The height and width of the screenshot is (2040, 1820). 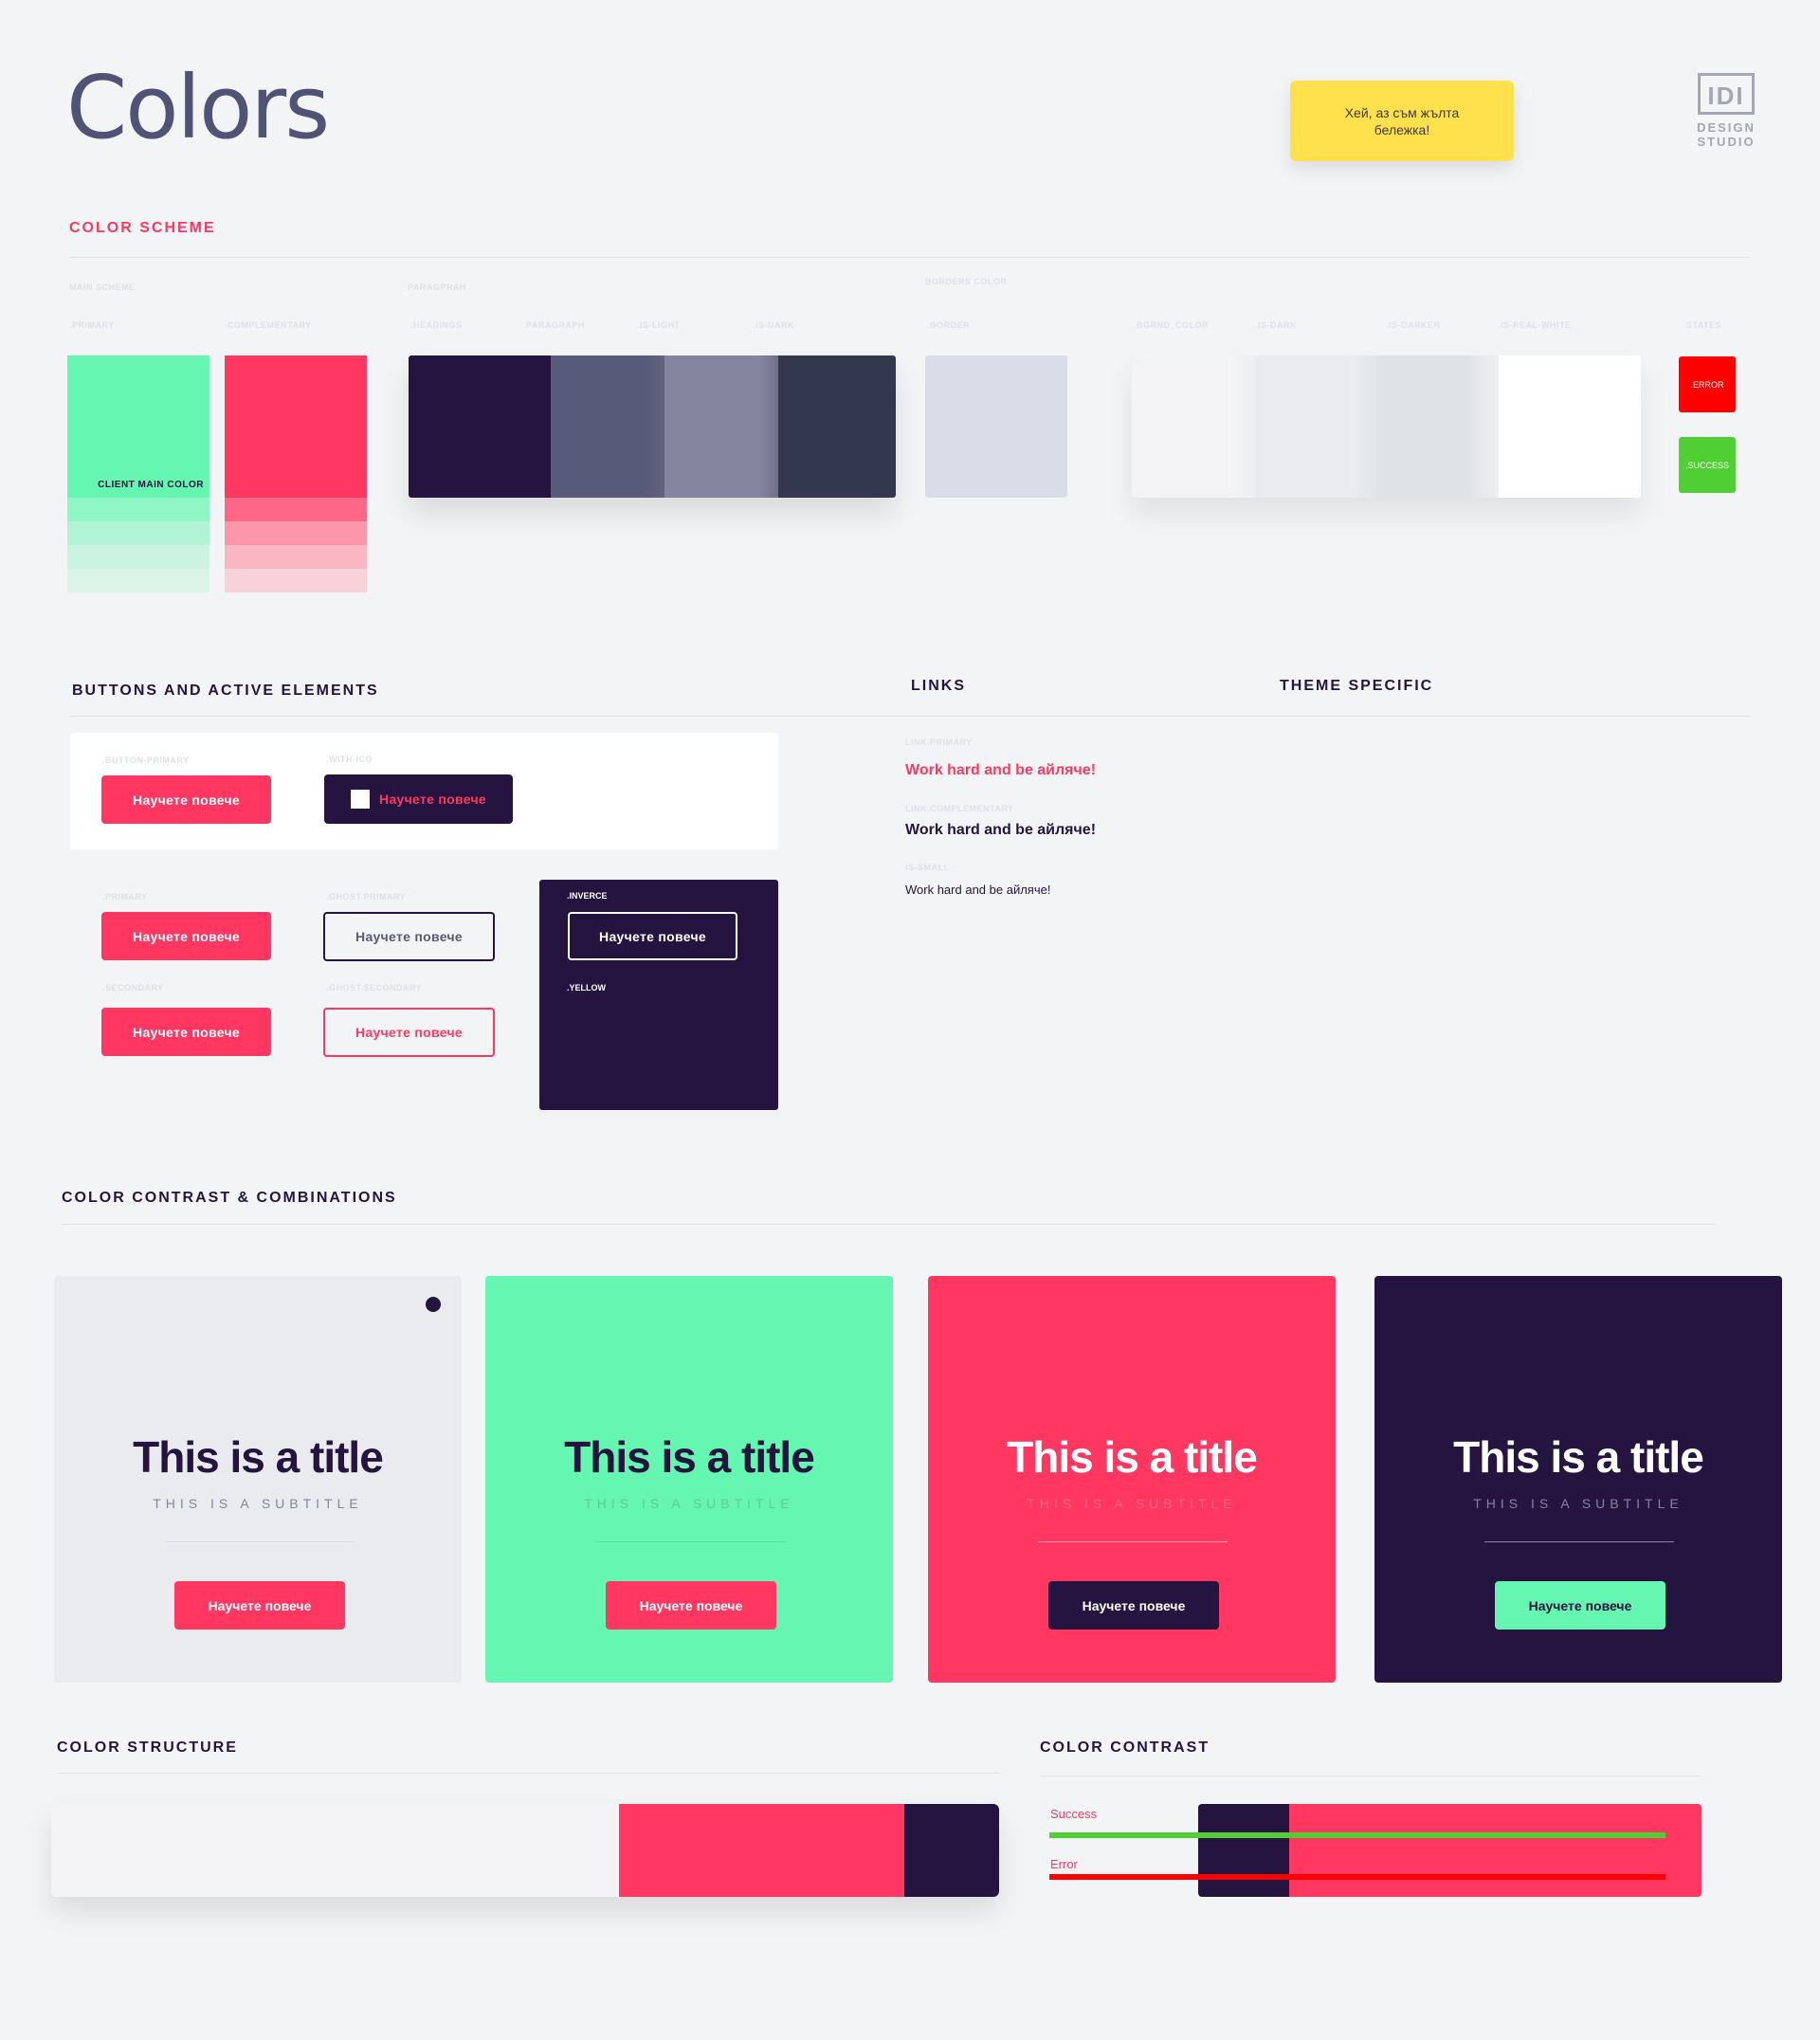 I want to click on paragraph-swatch, so click(x=607, y=427).